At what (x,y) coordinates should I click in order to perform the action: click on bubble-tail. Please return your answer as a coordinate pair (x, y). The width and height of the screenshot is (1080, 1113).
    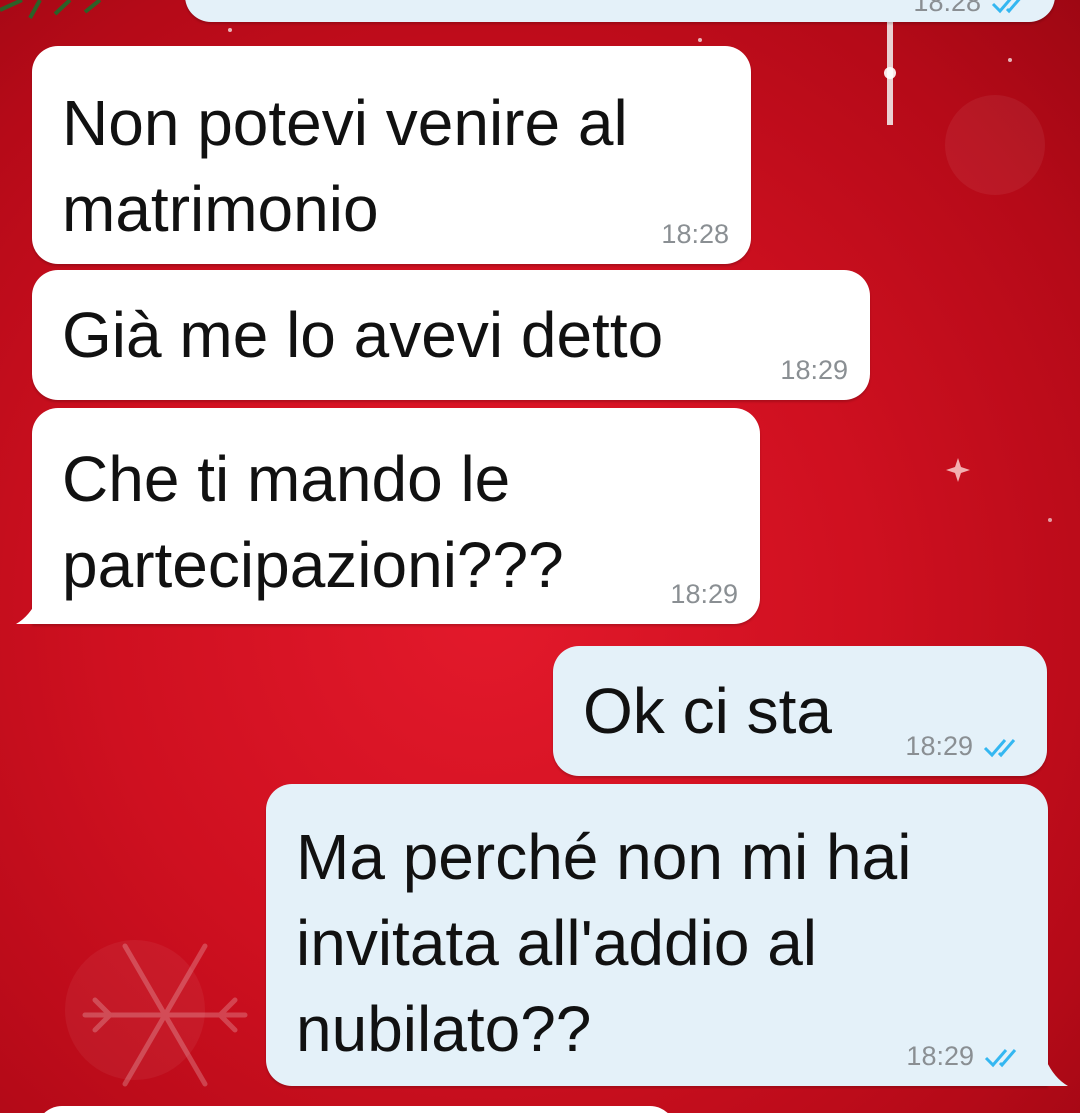
    Looking at the image, I should click on (1057, 1073).